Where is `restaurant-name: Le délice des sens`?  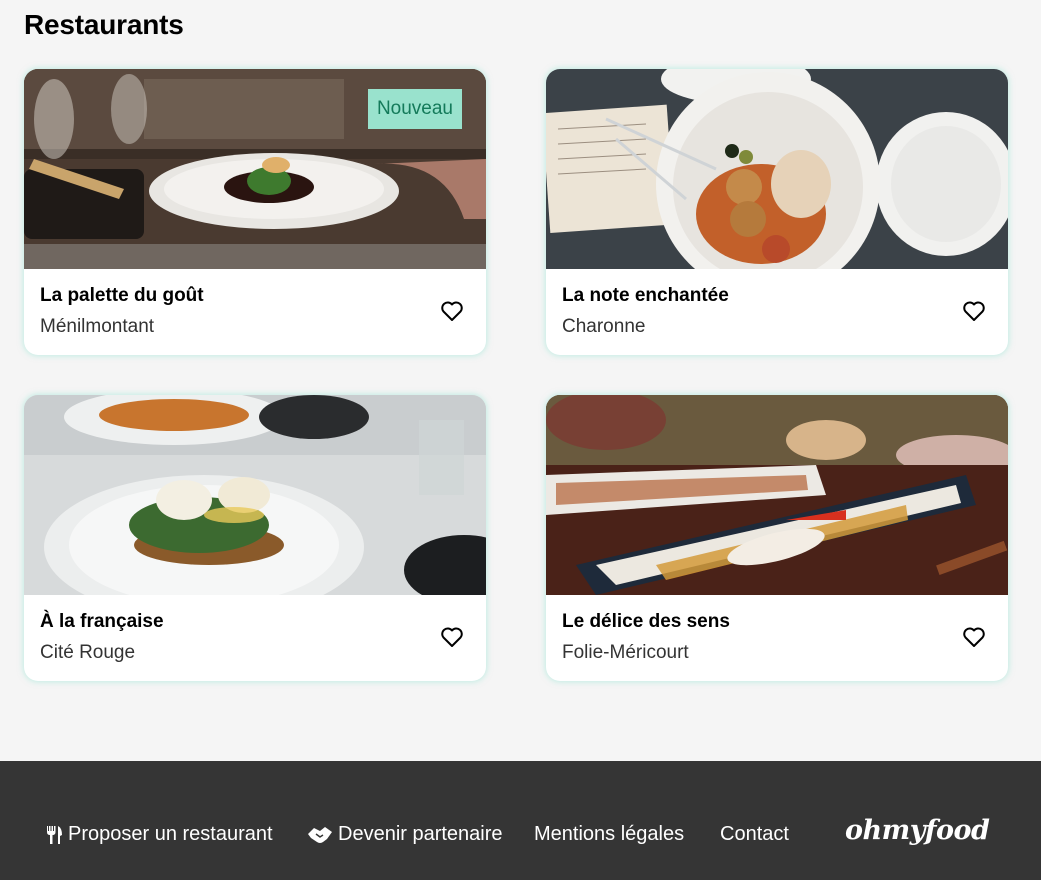 restaurant-name: Le délice des sens is located at coordinates (646, 621).